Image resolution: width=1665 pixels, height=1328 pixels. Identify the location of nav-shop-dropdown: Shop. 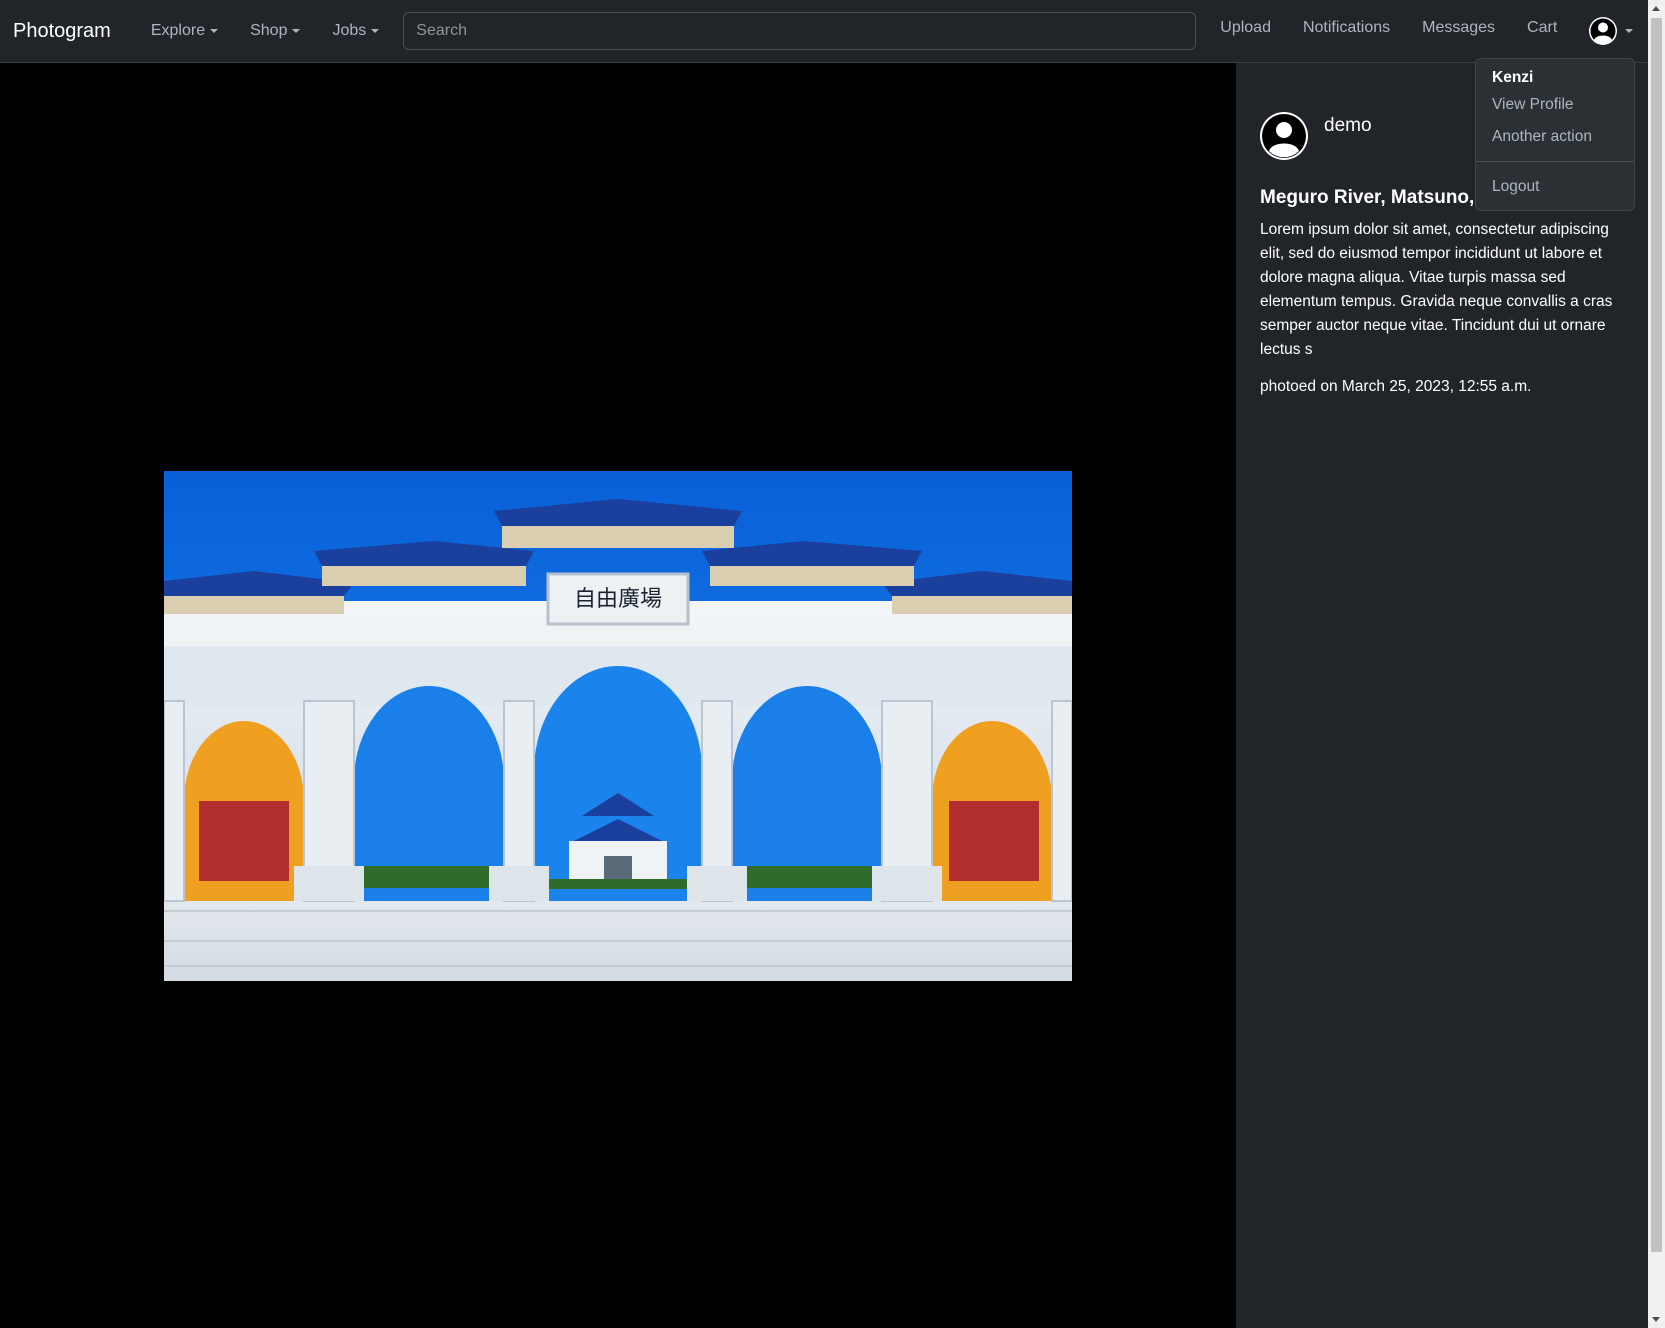
(275, 31).